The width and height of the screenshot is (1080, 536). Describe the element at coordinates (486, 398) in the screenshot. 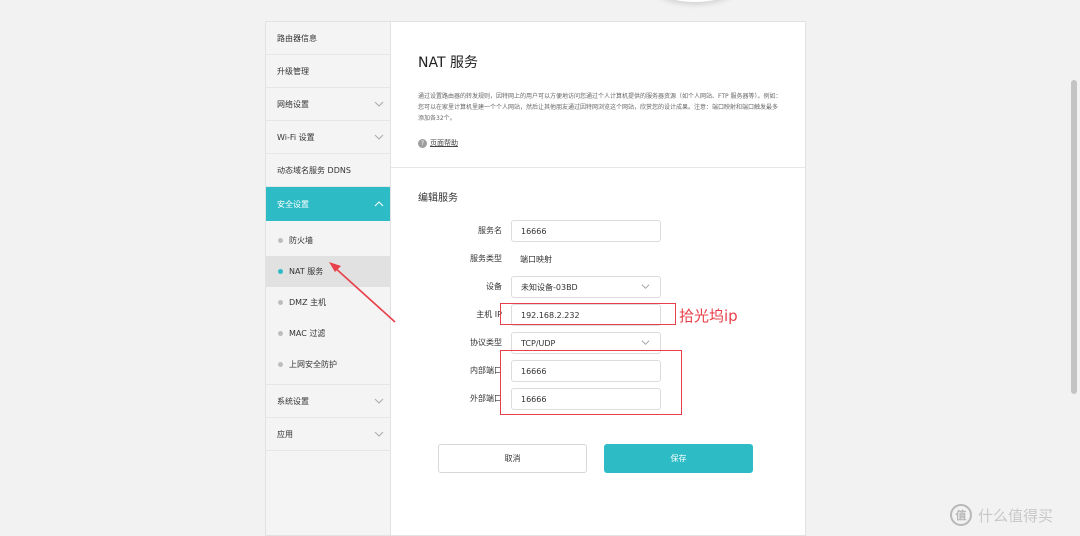

I see `external-port-label: 外部端口` at that location.